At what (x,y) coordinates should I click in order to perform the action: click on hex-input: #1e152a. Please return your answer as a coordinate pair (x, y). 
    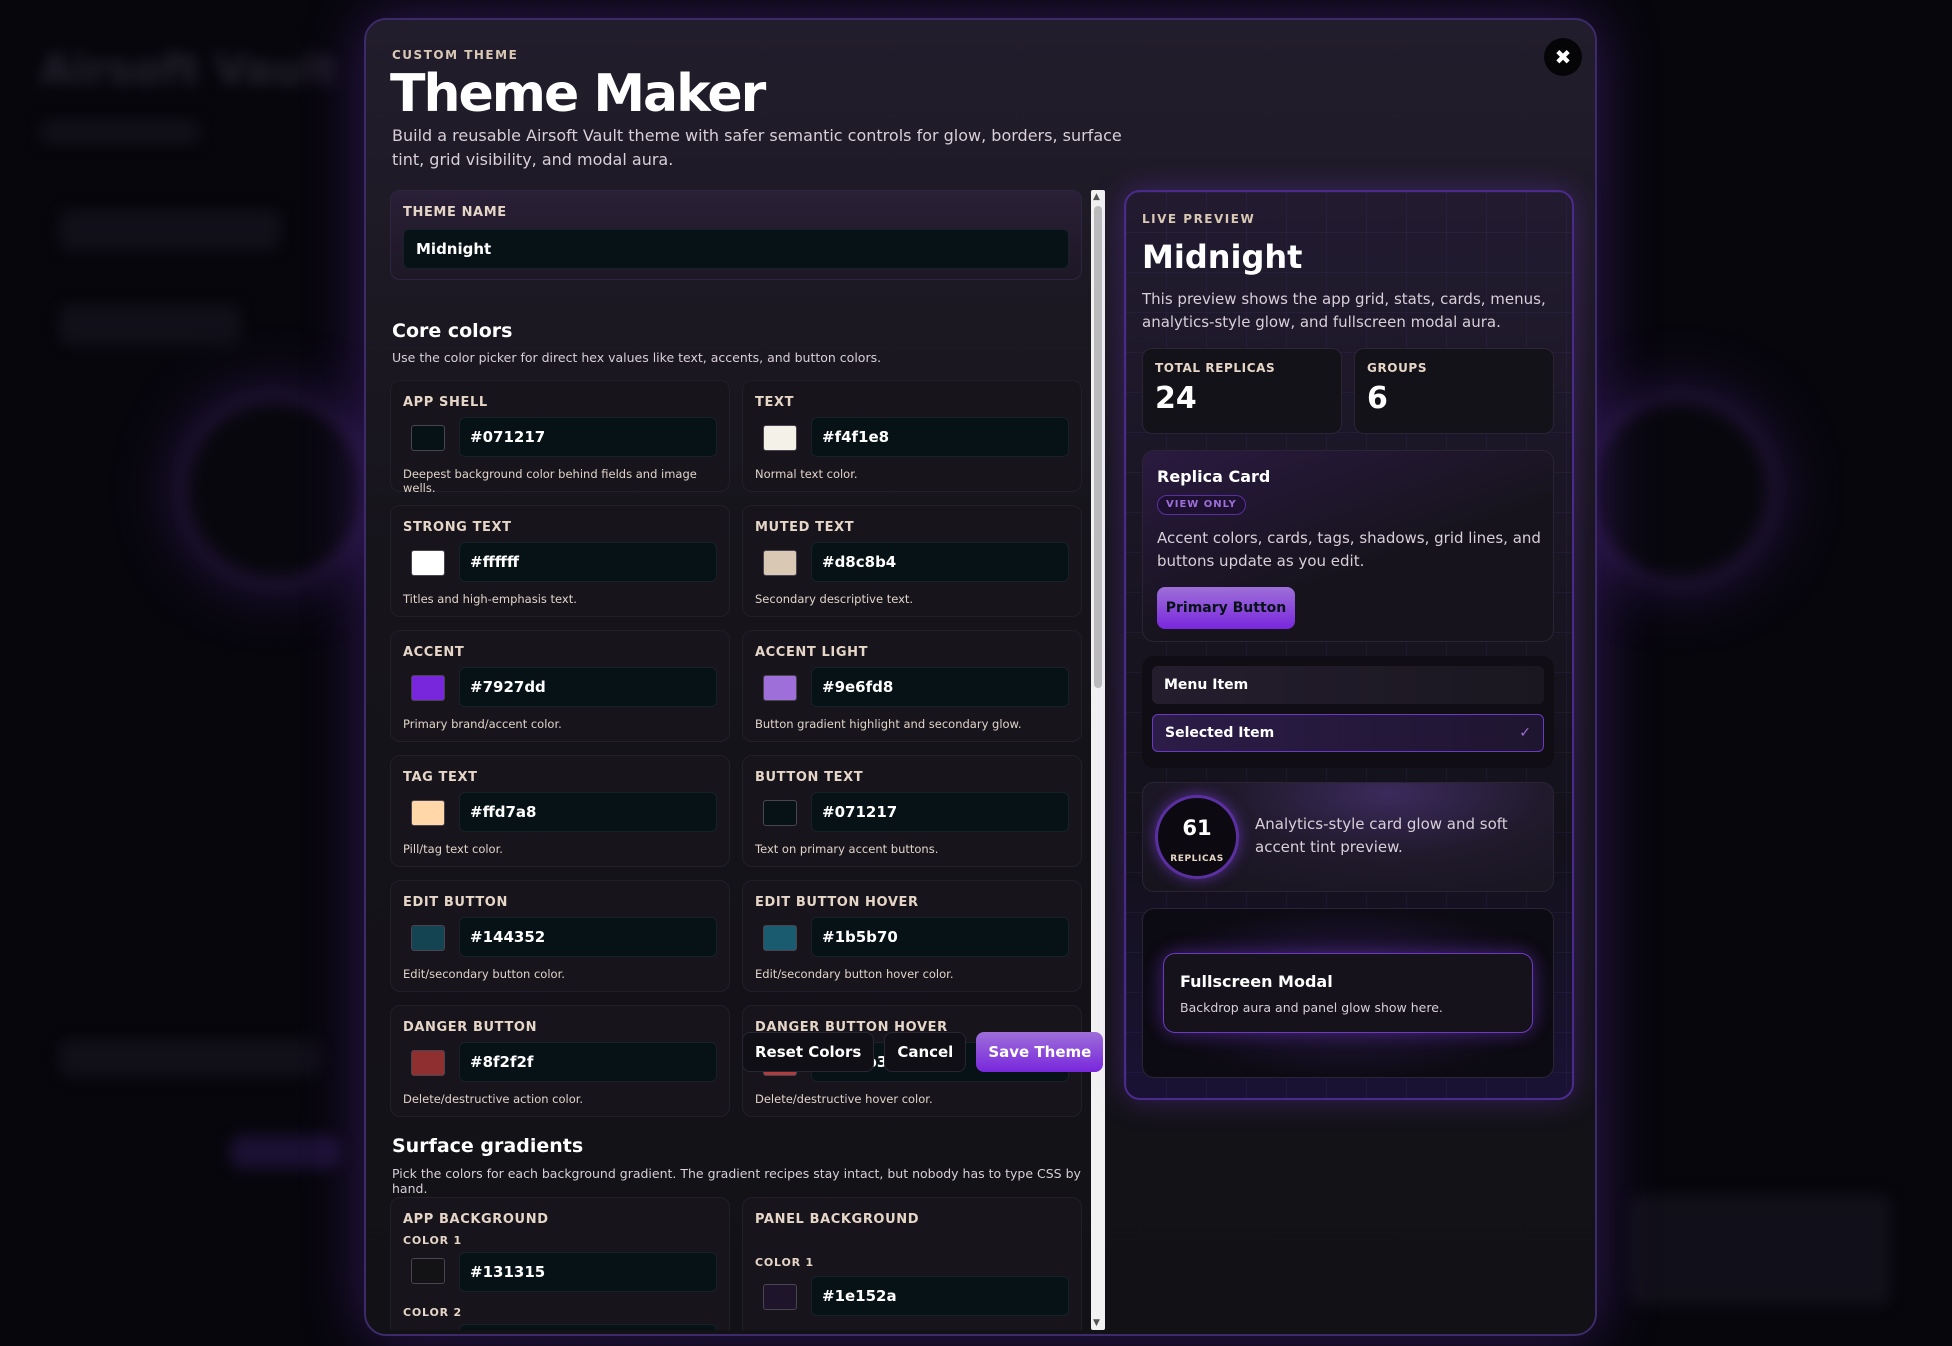
    Looking at the image, I should click on (940, 1296).